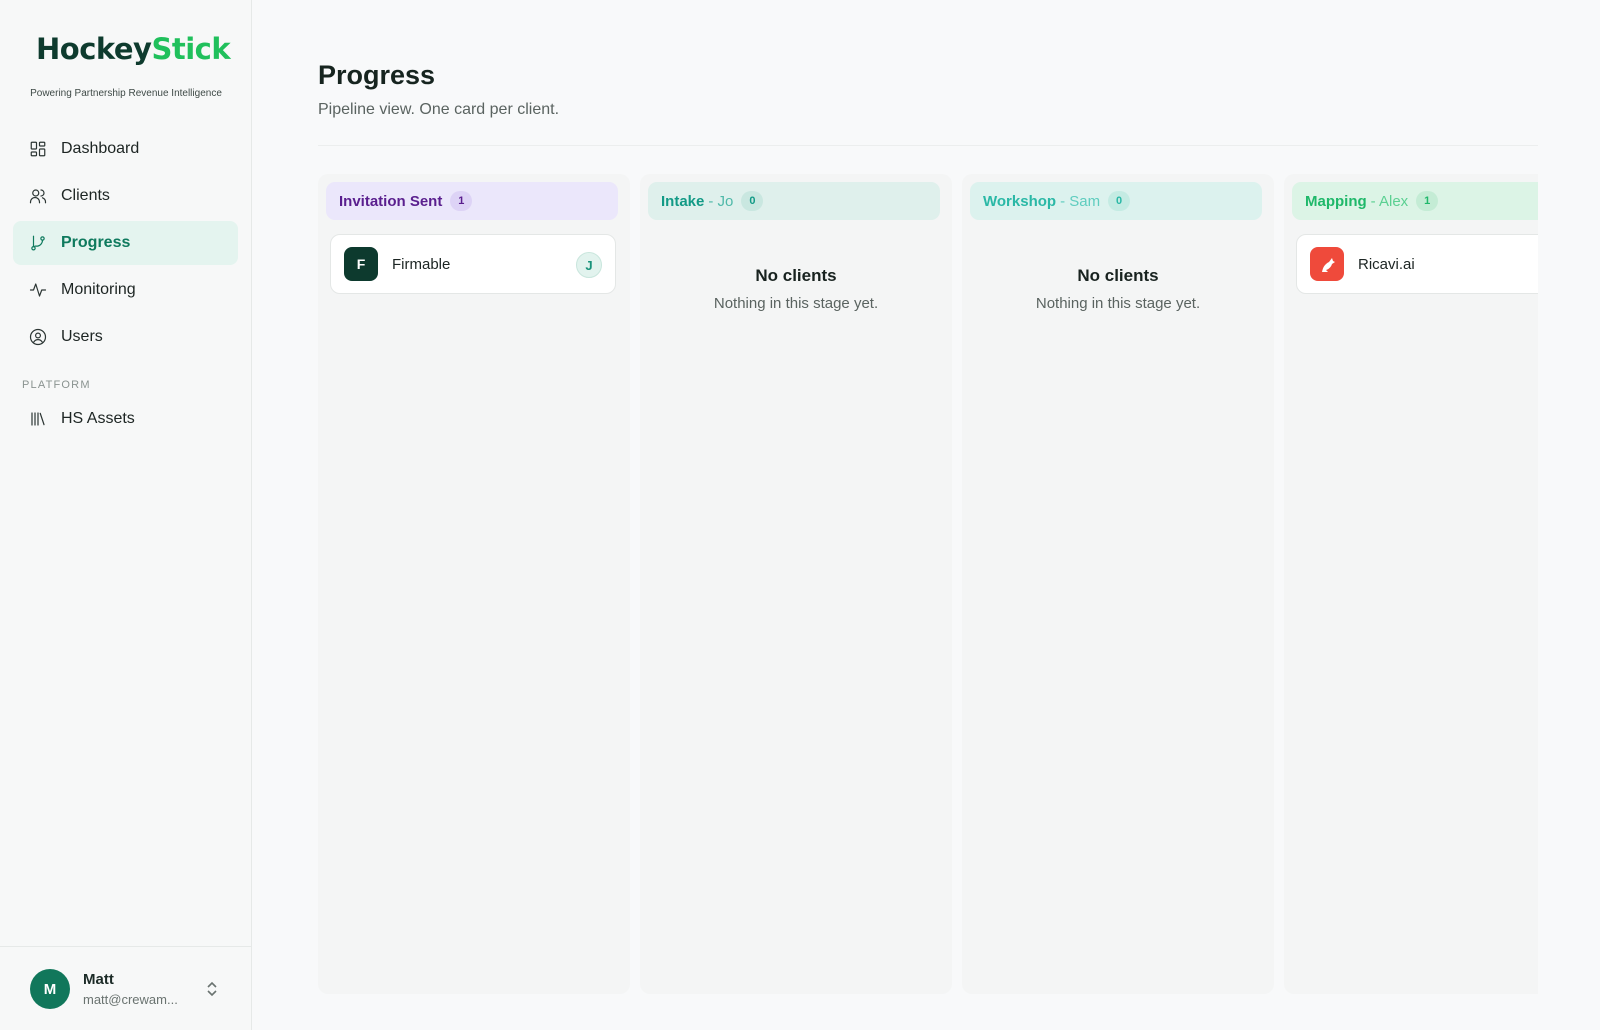 The width and height of the screenshot is (1600, 1030). What do you see at coordinates (56, 385) in the screenshot?
I see `section-label-platform: PLATFORM` at bounding box center [56, 385].